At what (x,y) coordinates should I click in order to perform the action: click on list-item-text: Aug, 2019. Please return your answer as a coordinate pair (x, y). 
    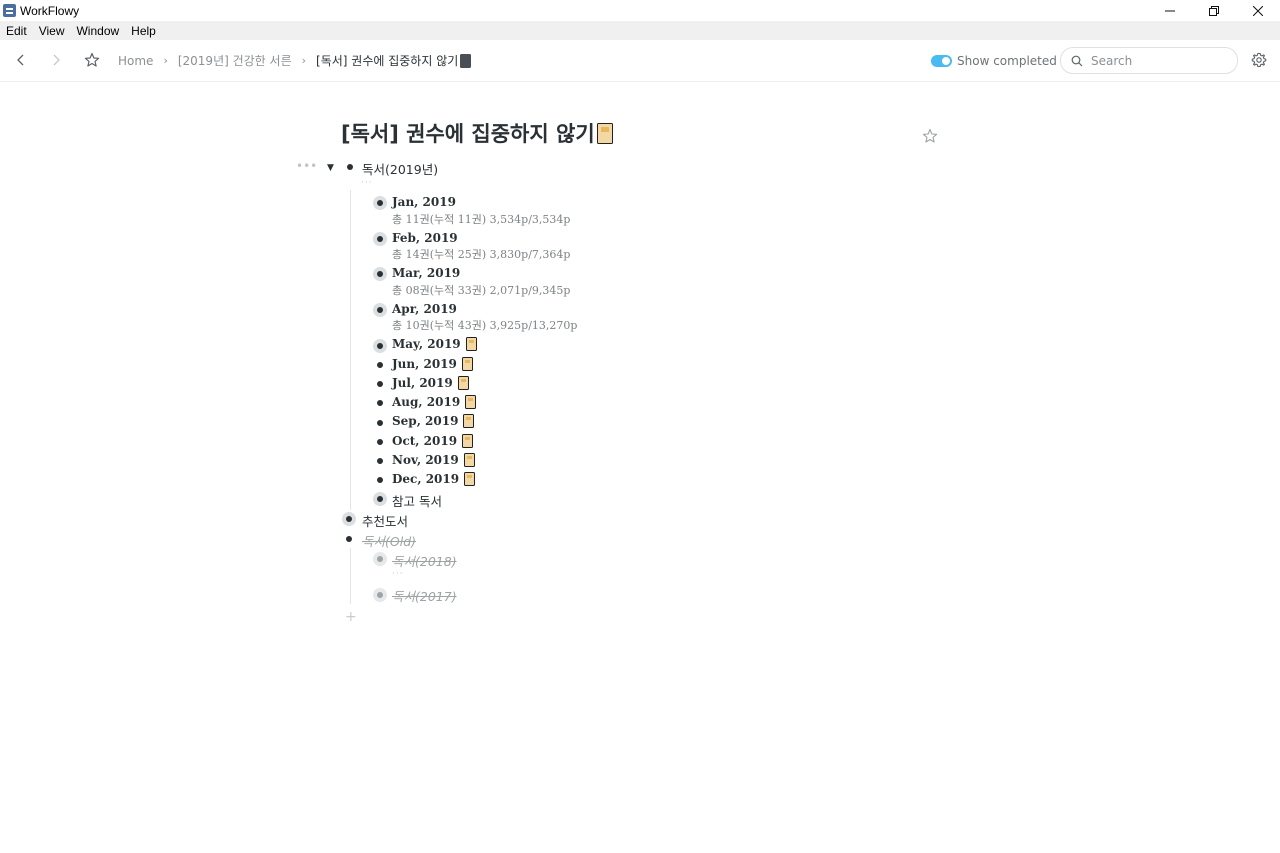
    Looking at the image, I should click on (426, 402).